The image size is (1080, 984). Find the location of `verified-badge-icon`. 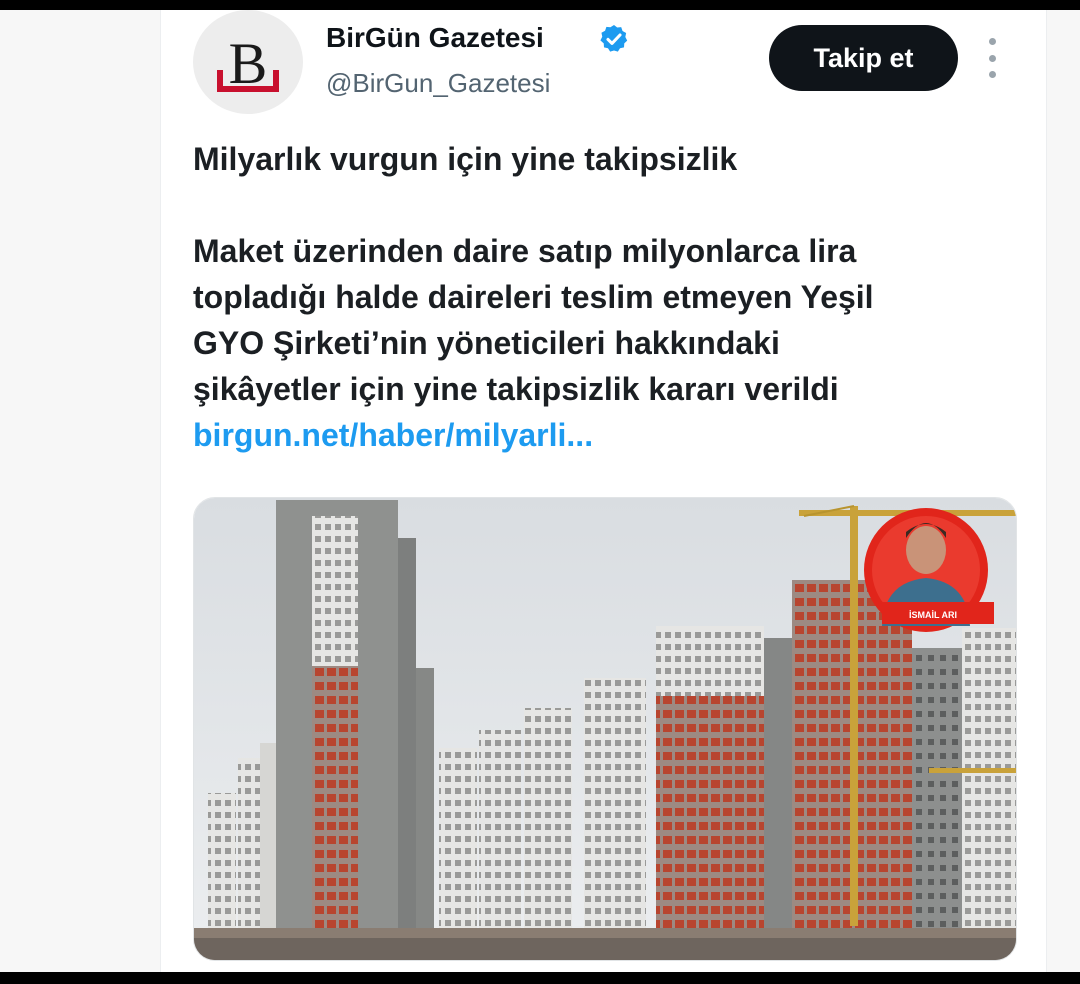

verified-badge-icon is located at coordinates (614, 38).